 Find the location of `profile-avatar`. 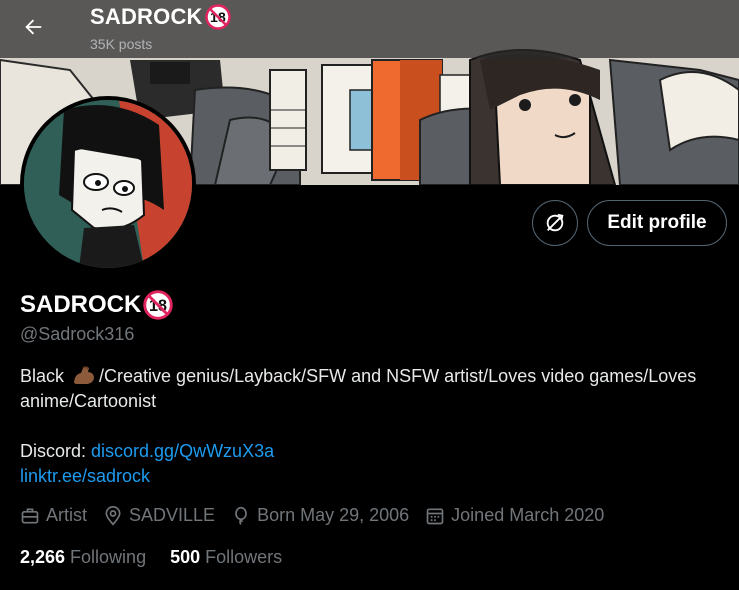

profile-avatar is located at coordinates (108, 184).